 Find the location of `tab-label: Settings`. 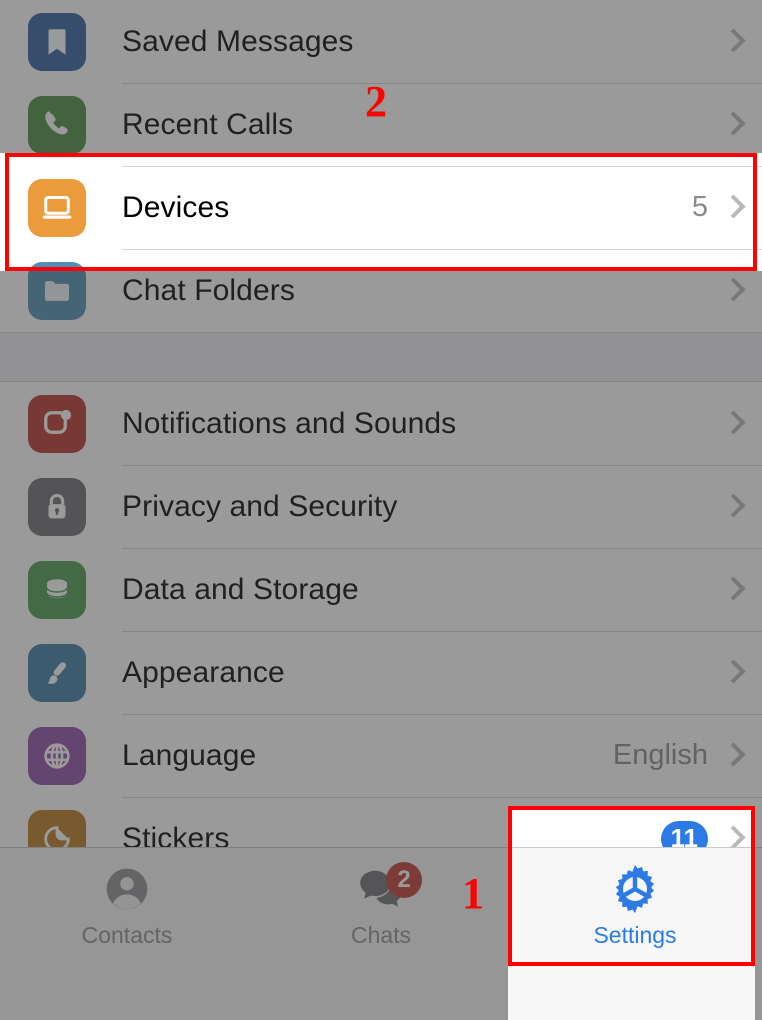

tab-label: Settings is located at coordinates (635, 935).